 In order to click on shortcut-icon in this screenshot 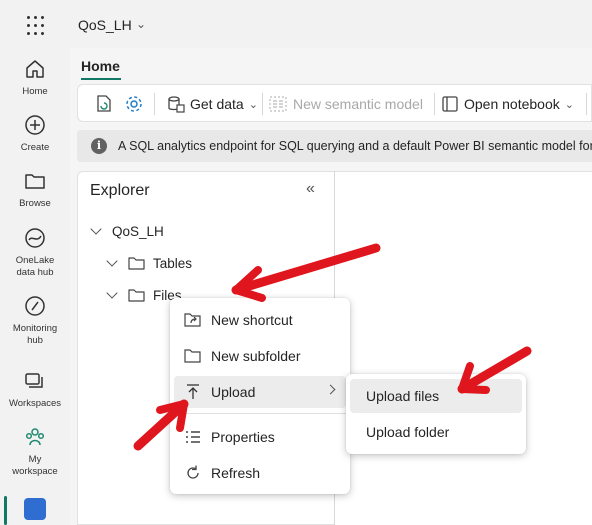, I will do `click(192, 320)`.